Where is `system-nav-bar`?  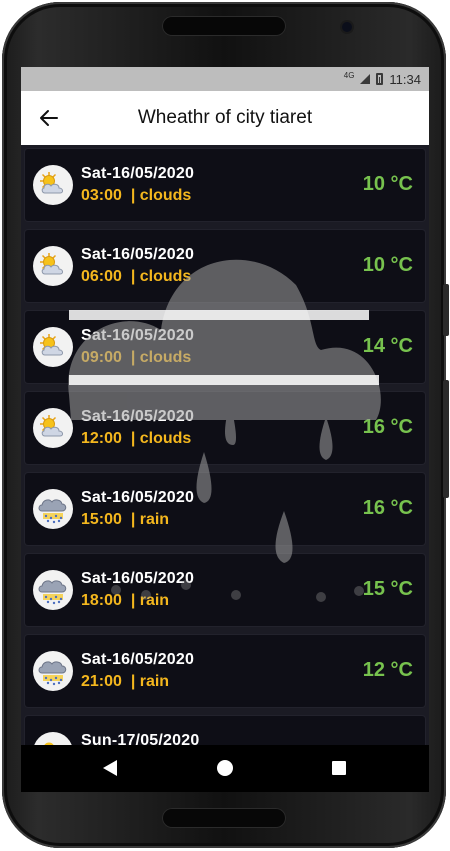 system-nav-bar is located at coordinates (225, 768).